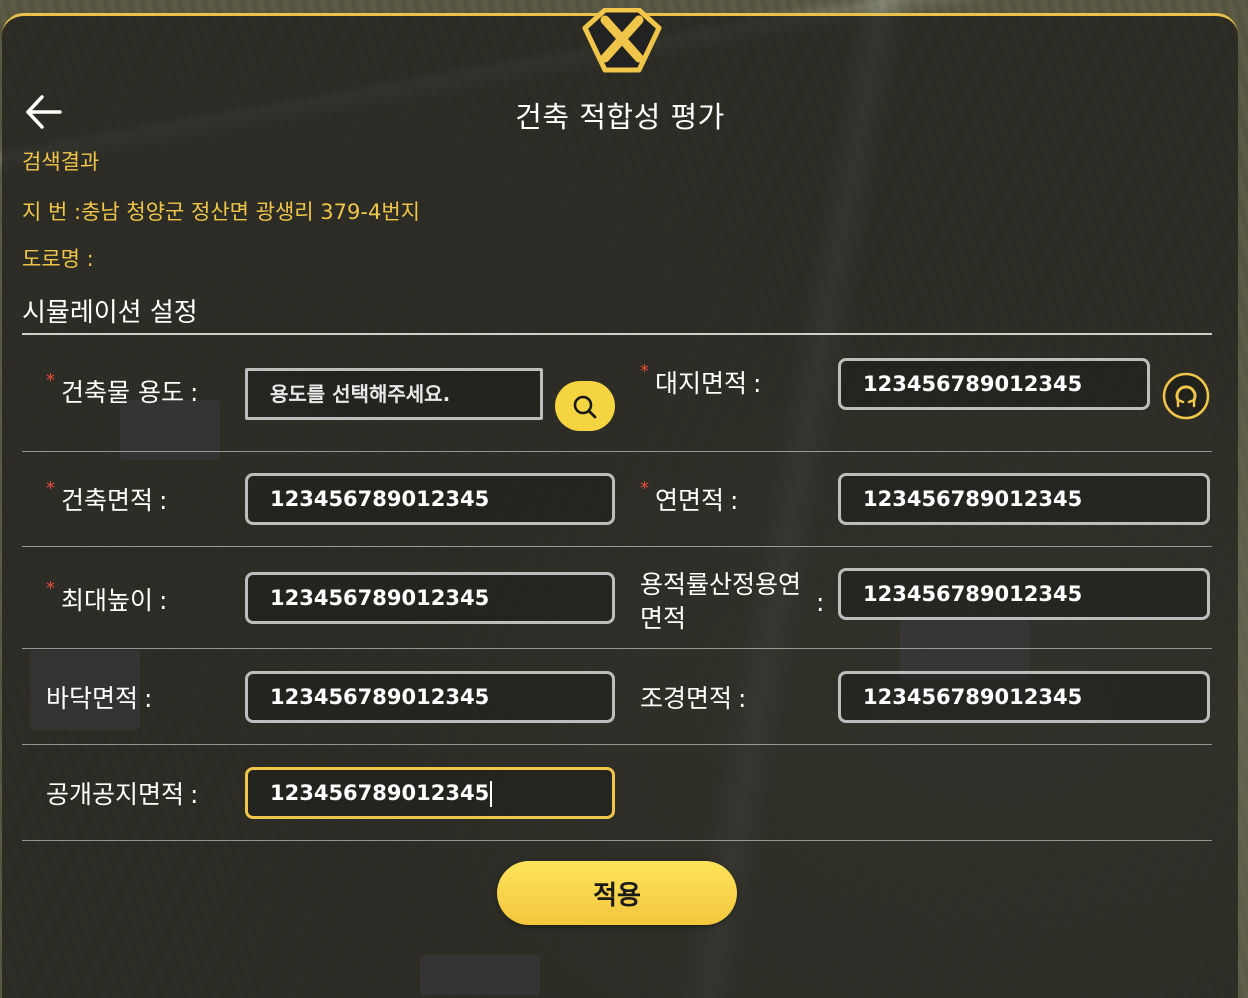  What do you see at coordinates (1024, 697) in the screenshot?
I see `landscape-area-input: 123456789012345` at bounding box center [1024, 697].